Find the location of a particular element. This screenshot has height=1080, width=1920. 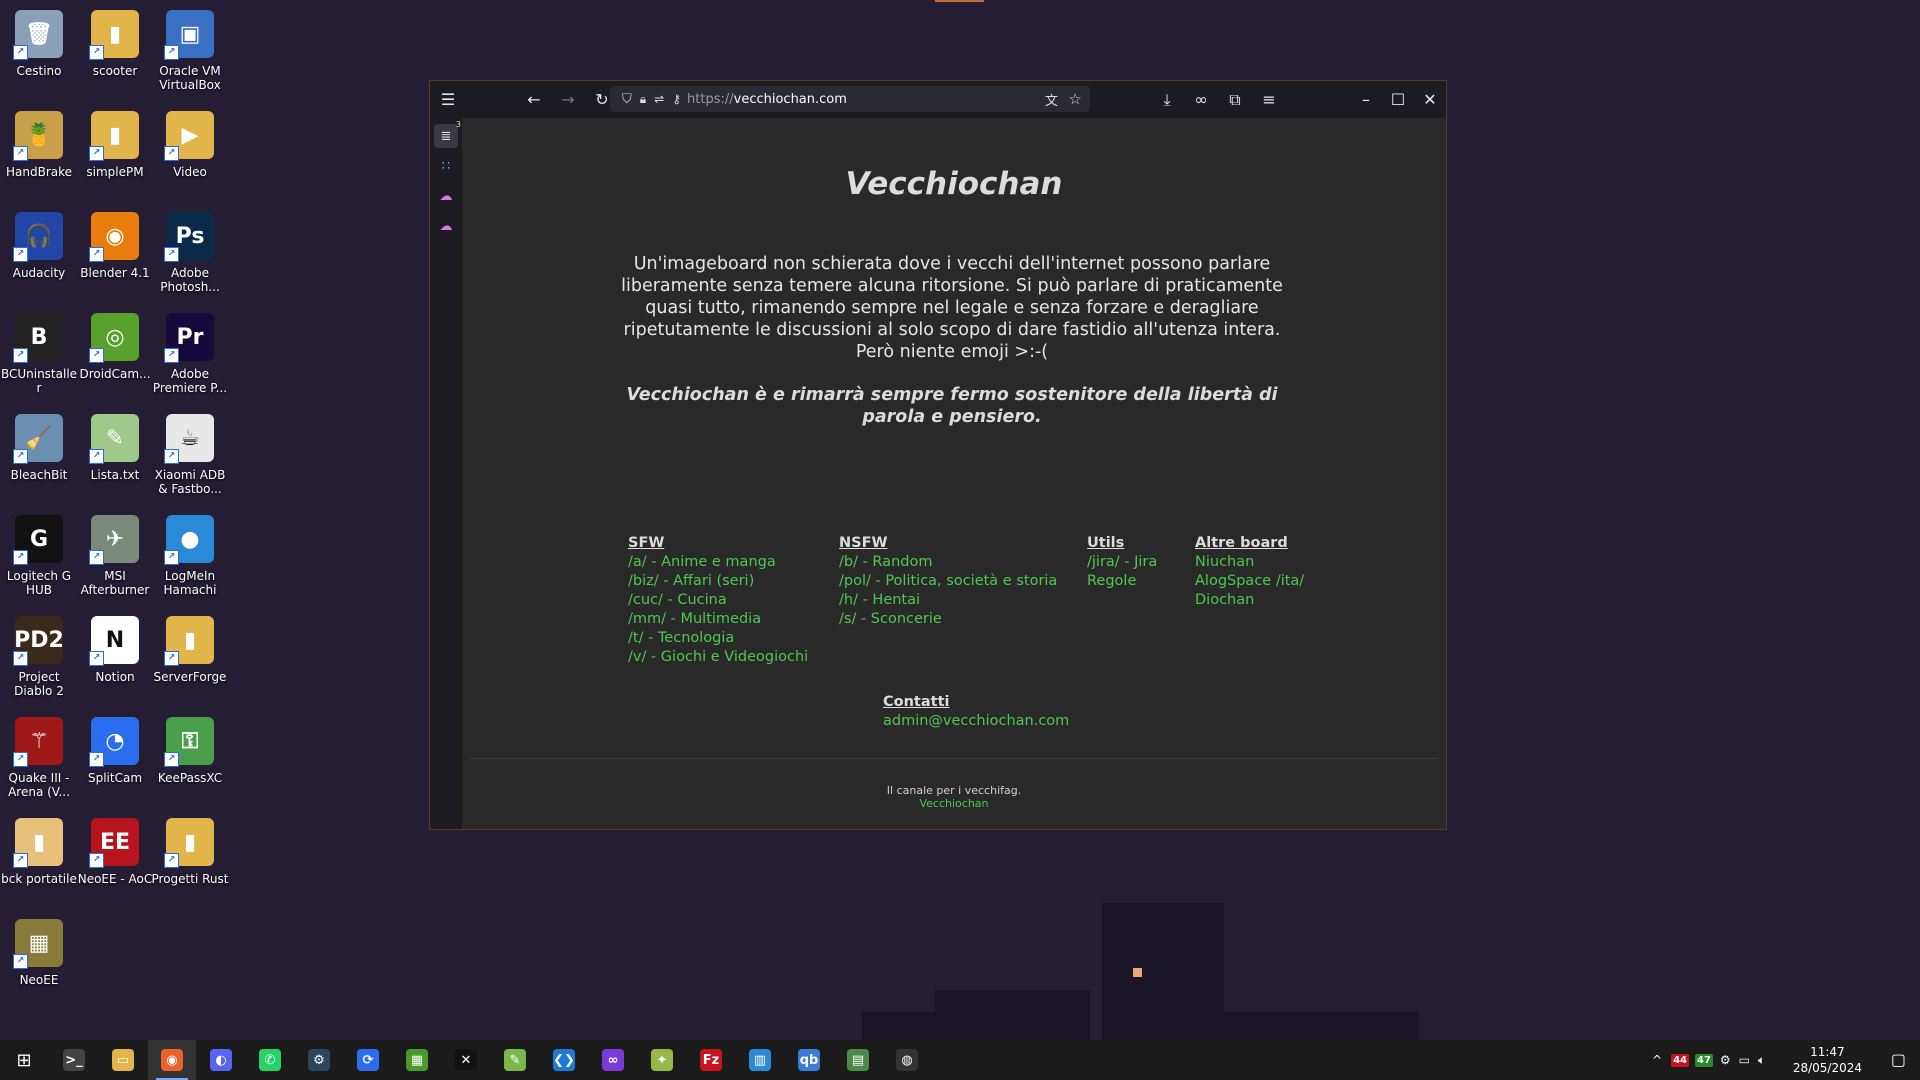

taskbar-visual-studio: ∞ is located at coordinates (613, 1060).